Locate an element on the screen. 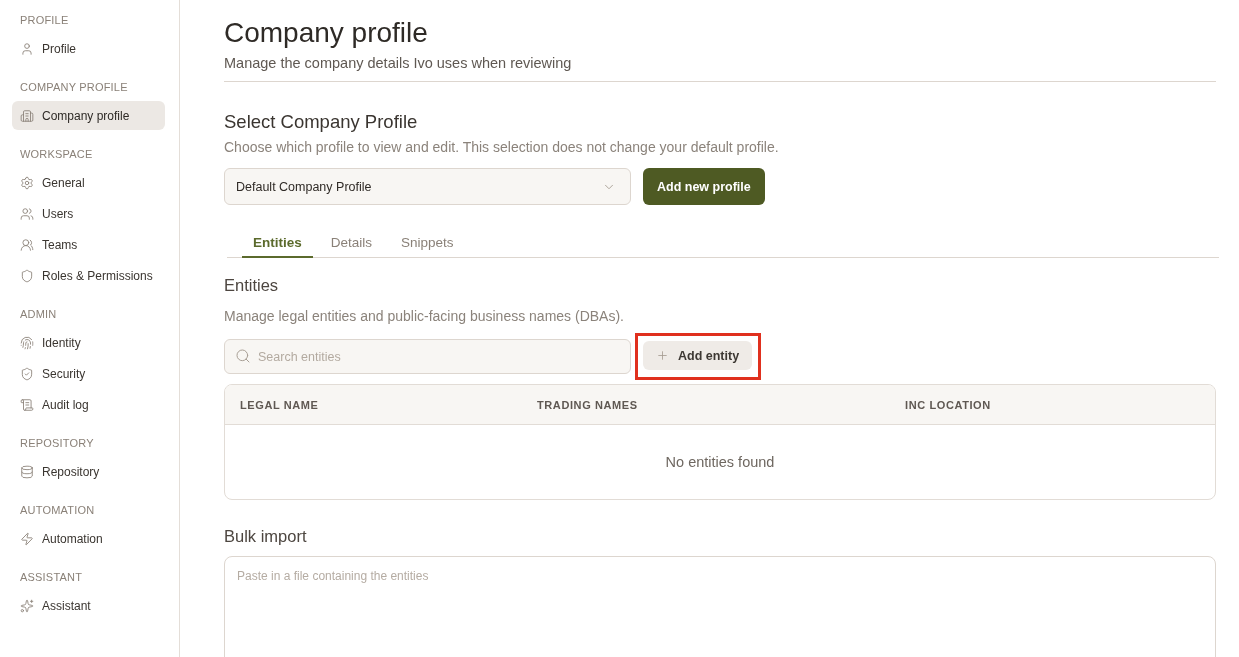 The width and height of the screenshot is (1239, 657). profile-dropdown: Default Company Profile is located at coordinates (427, 186).